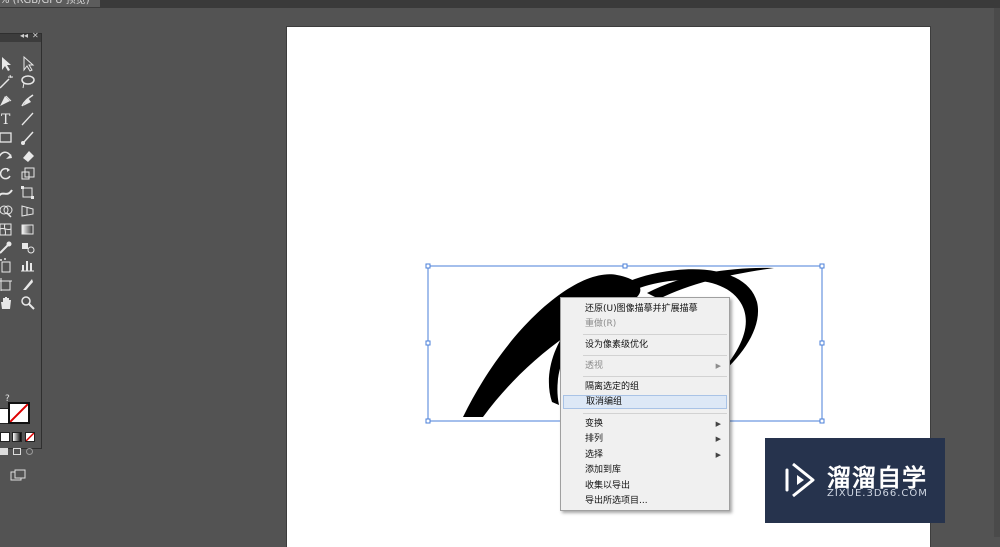 Image resolution: width=1000 pixels, height=547 pixels. Describe the element at coordinates (27, 118) in the screenshot. I see `line-segment-tool-icon` at that location.